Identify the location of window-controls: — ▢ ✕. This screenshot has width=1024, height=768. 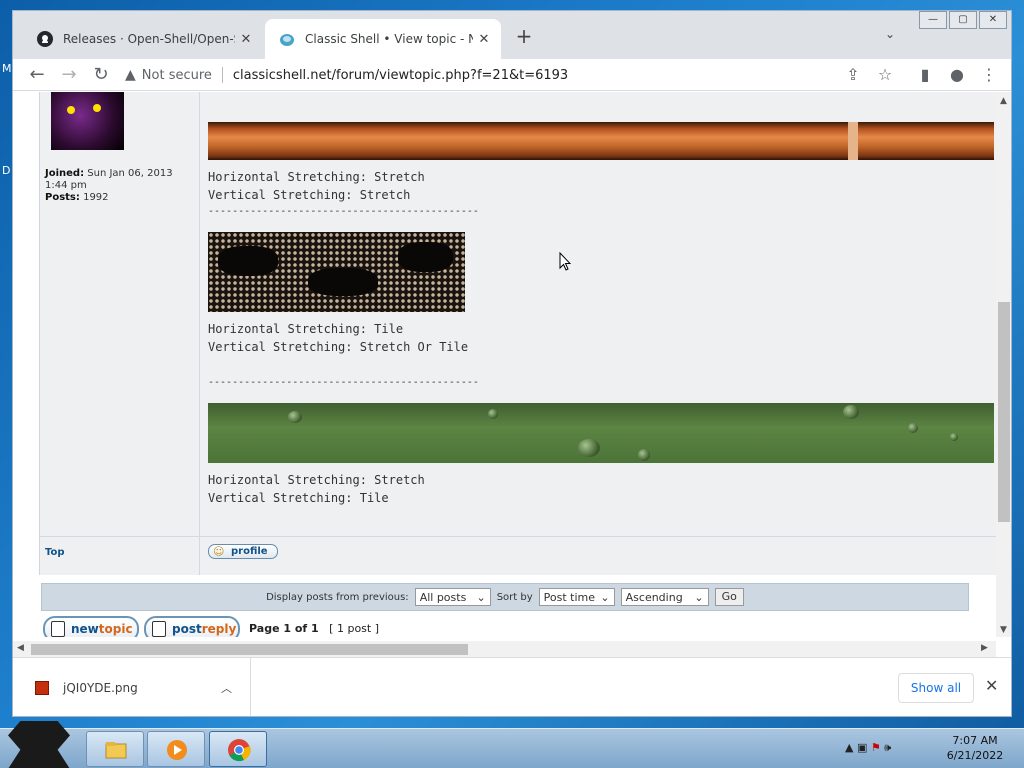
(962, 20).